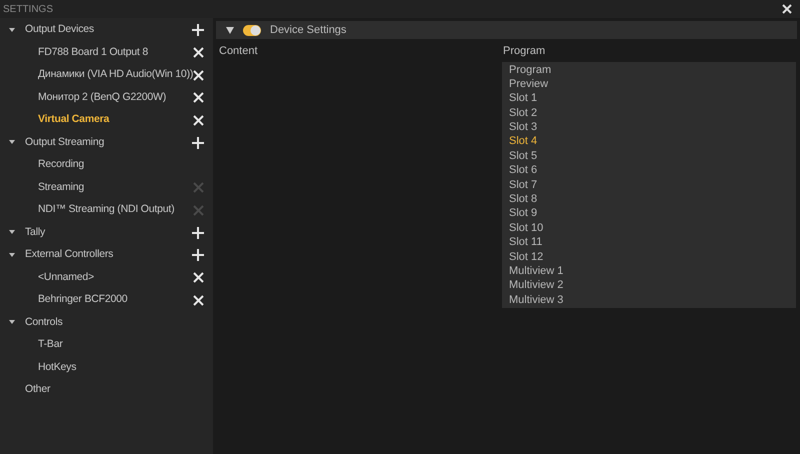 The height and width of the screenshot is (454, 800). What do you see at coordinates (506, 30) in the screenshot?
I see `section-header: Device Settings` at bounding box center [506, 30].